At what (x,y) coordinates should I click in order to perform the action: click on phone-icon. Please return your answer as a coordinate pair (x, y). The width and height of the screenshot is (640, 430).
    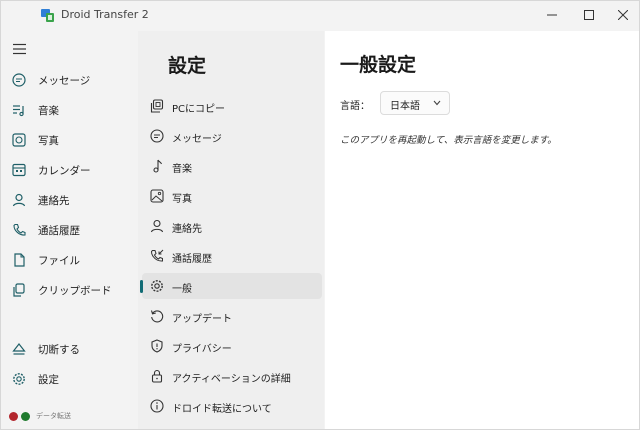
    Looking at the image, I should click on (19, 230).